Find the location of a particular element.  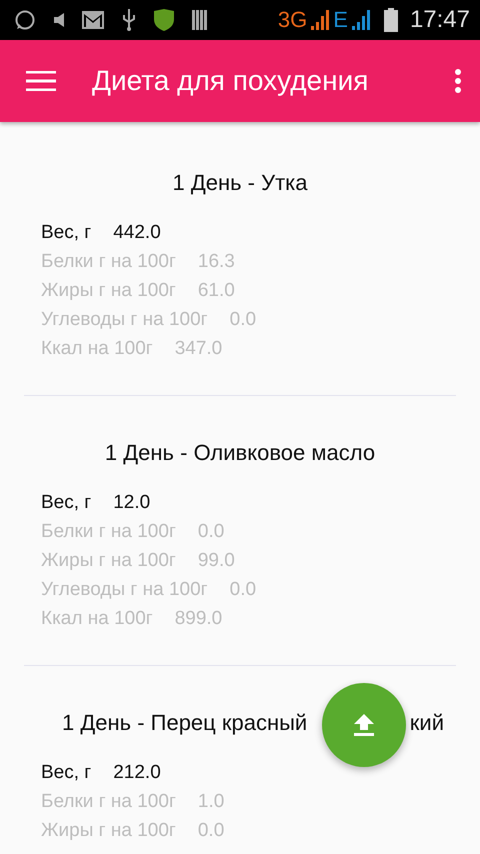

nutrient-value: 1.0 is located at coordinates (211, 802).